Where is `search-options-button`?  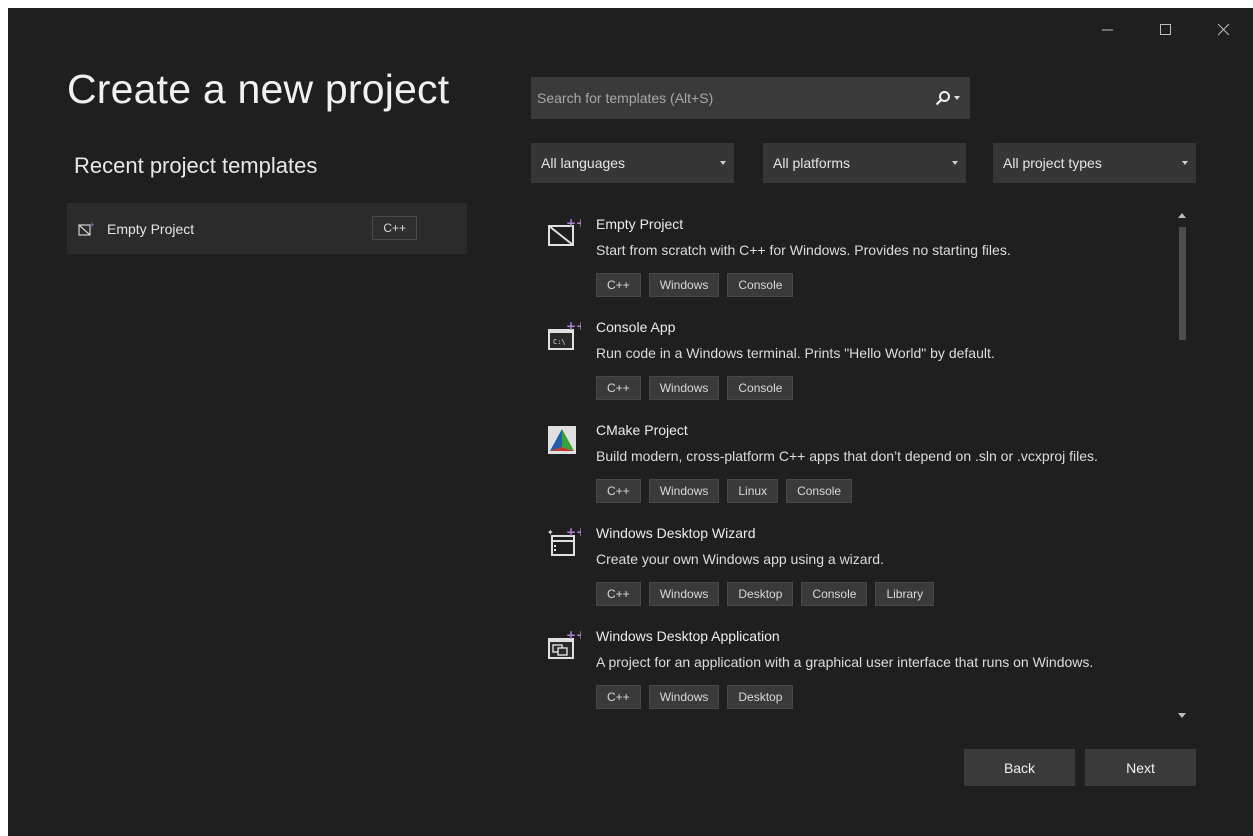
search-options-button is located at coordinates (947, 98).